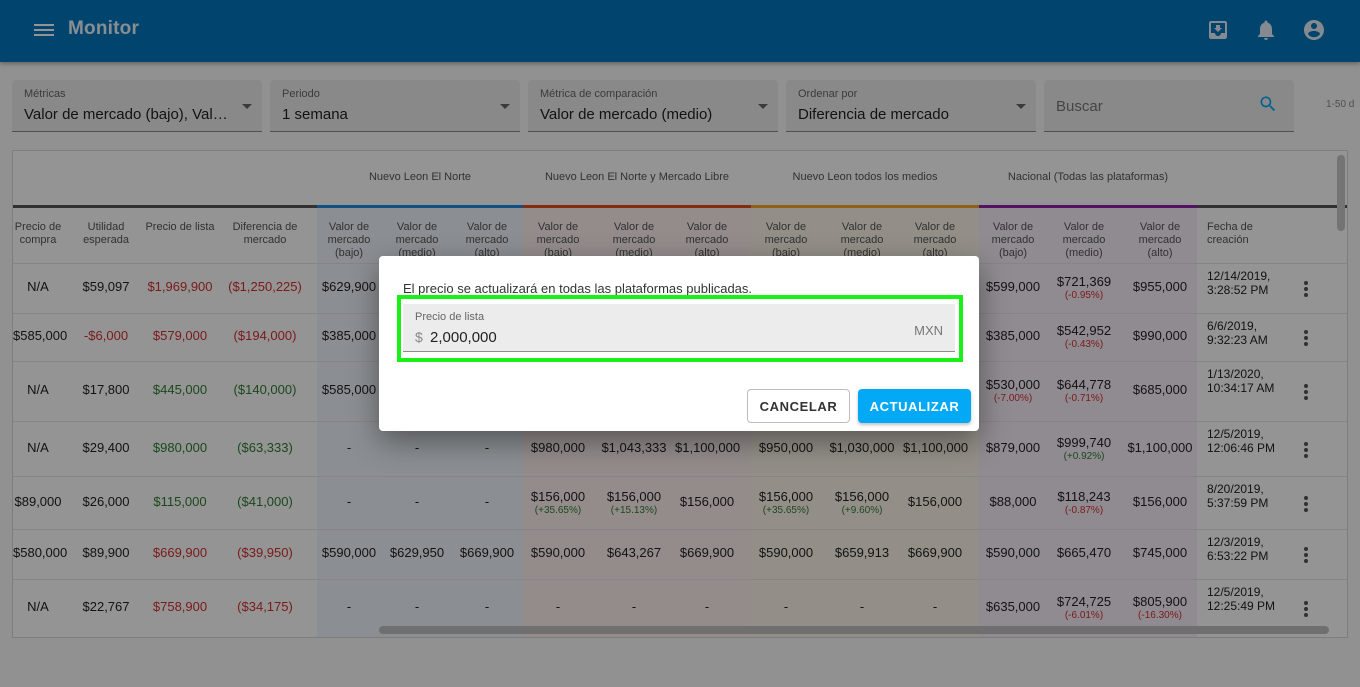 This screenshot has width=1360, height=687. I want to click on input-highlight-box, so click(680, 328).